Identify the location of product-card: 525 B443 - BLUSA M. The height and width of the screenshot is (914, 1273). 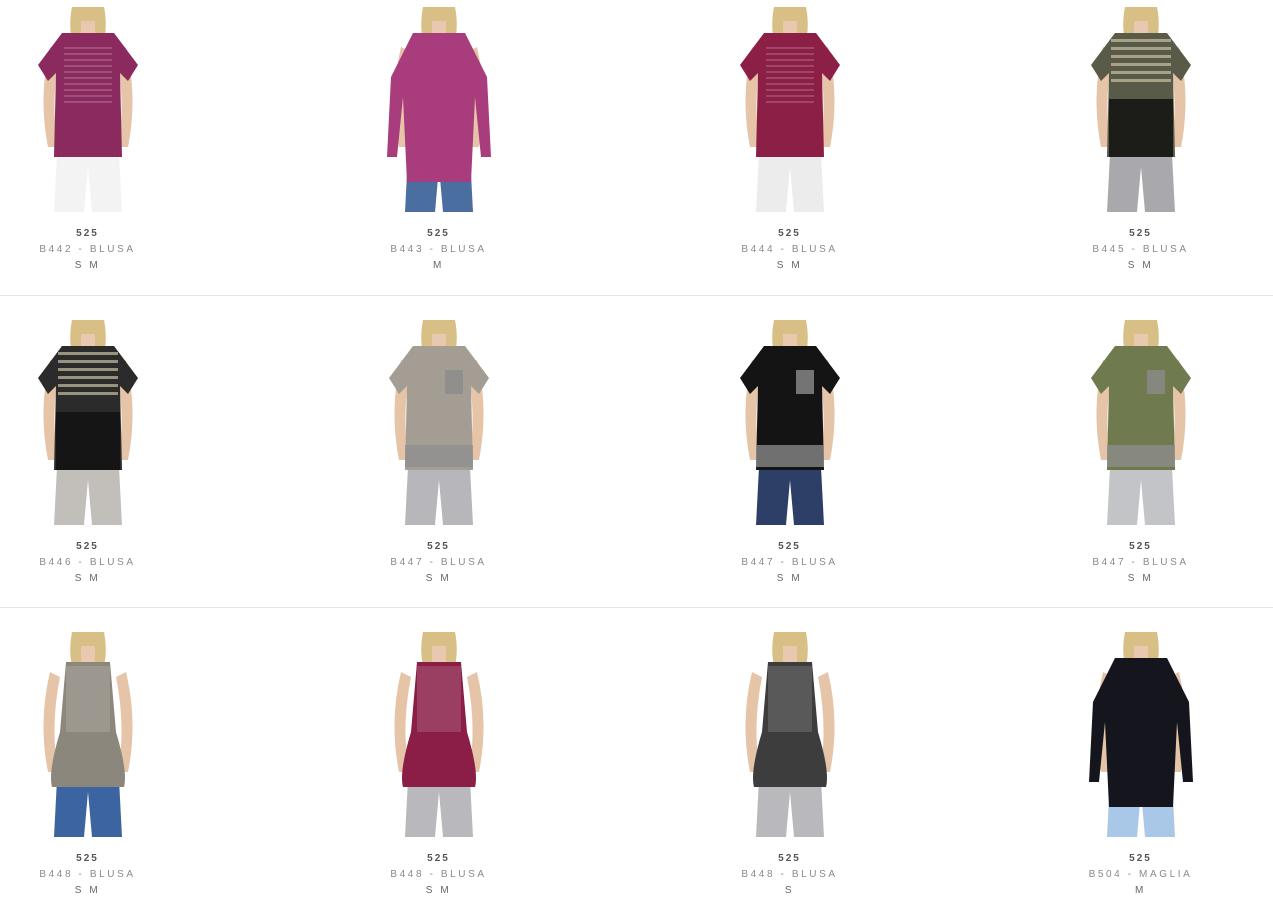
(510, 157).